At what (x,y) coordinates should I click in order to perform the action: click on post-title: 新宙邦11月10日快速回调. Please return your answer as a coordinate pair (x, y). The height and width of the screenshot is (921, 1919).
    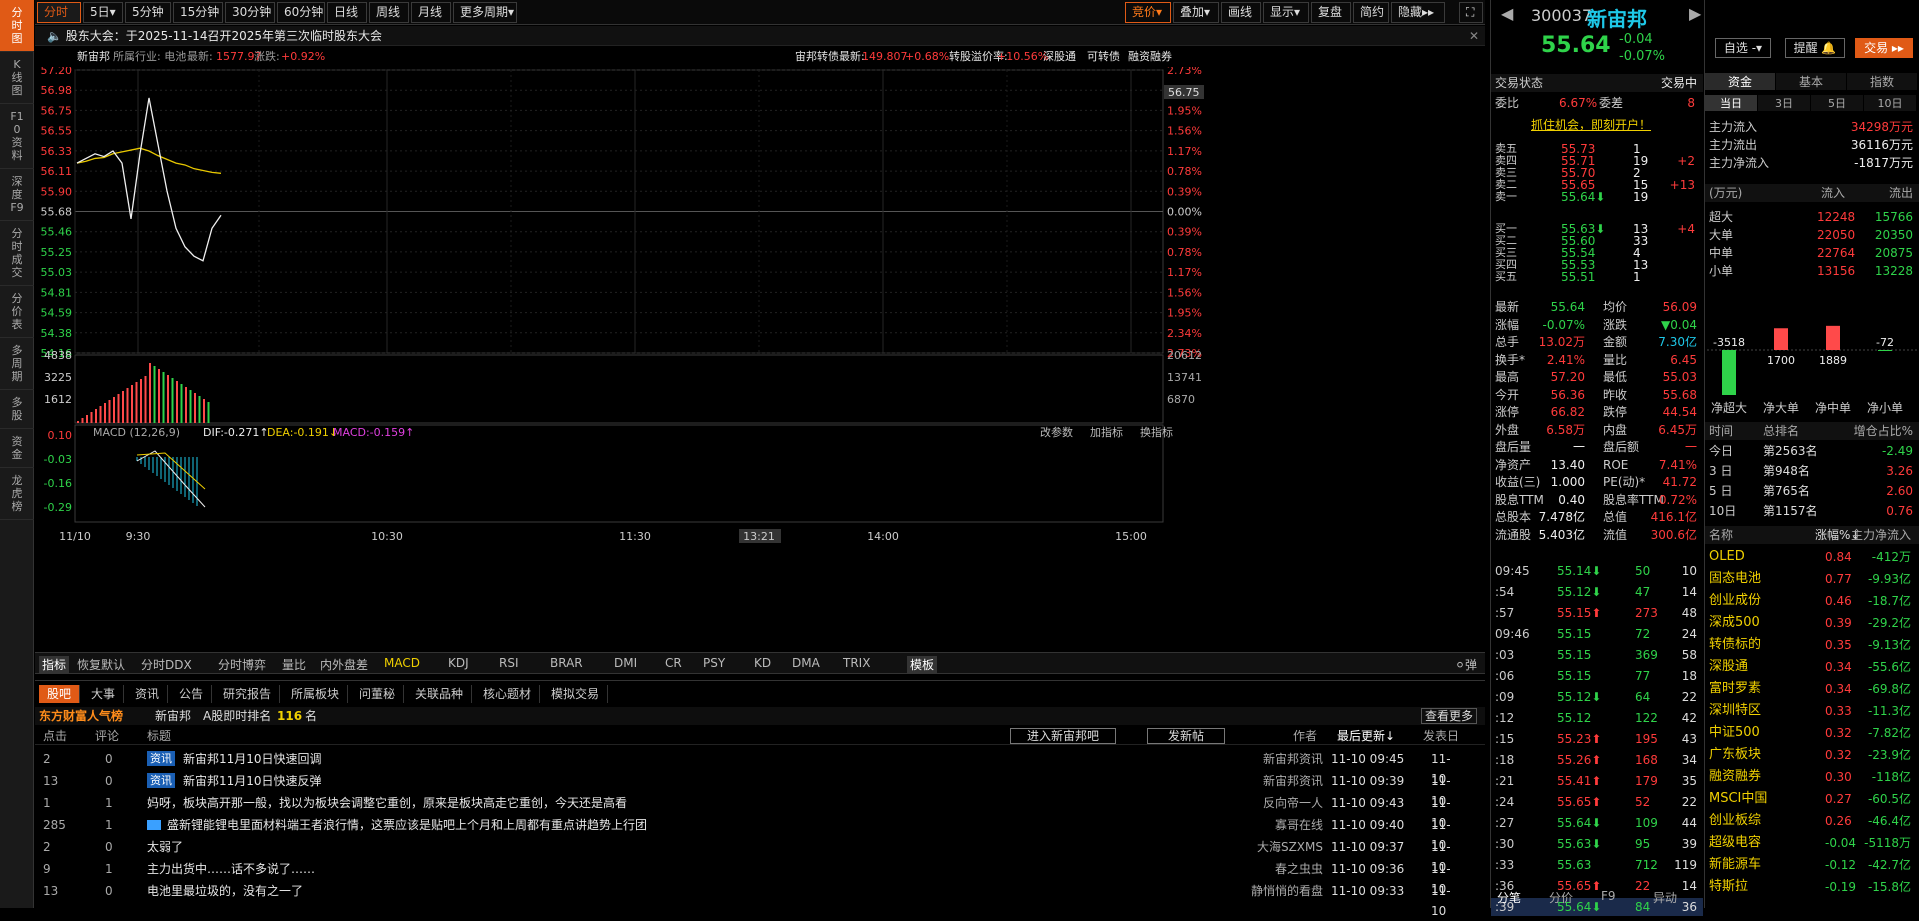
    Looking at the image, I should click on (252, 759).